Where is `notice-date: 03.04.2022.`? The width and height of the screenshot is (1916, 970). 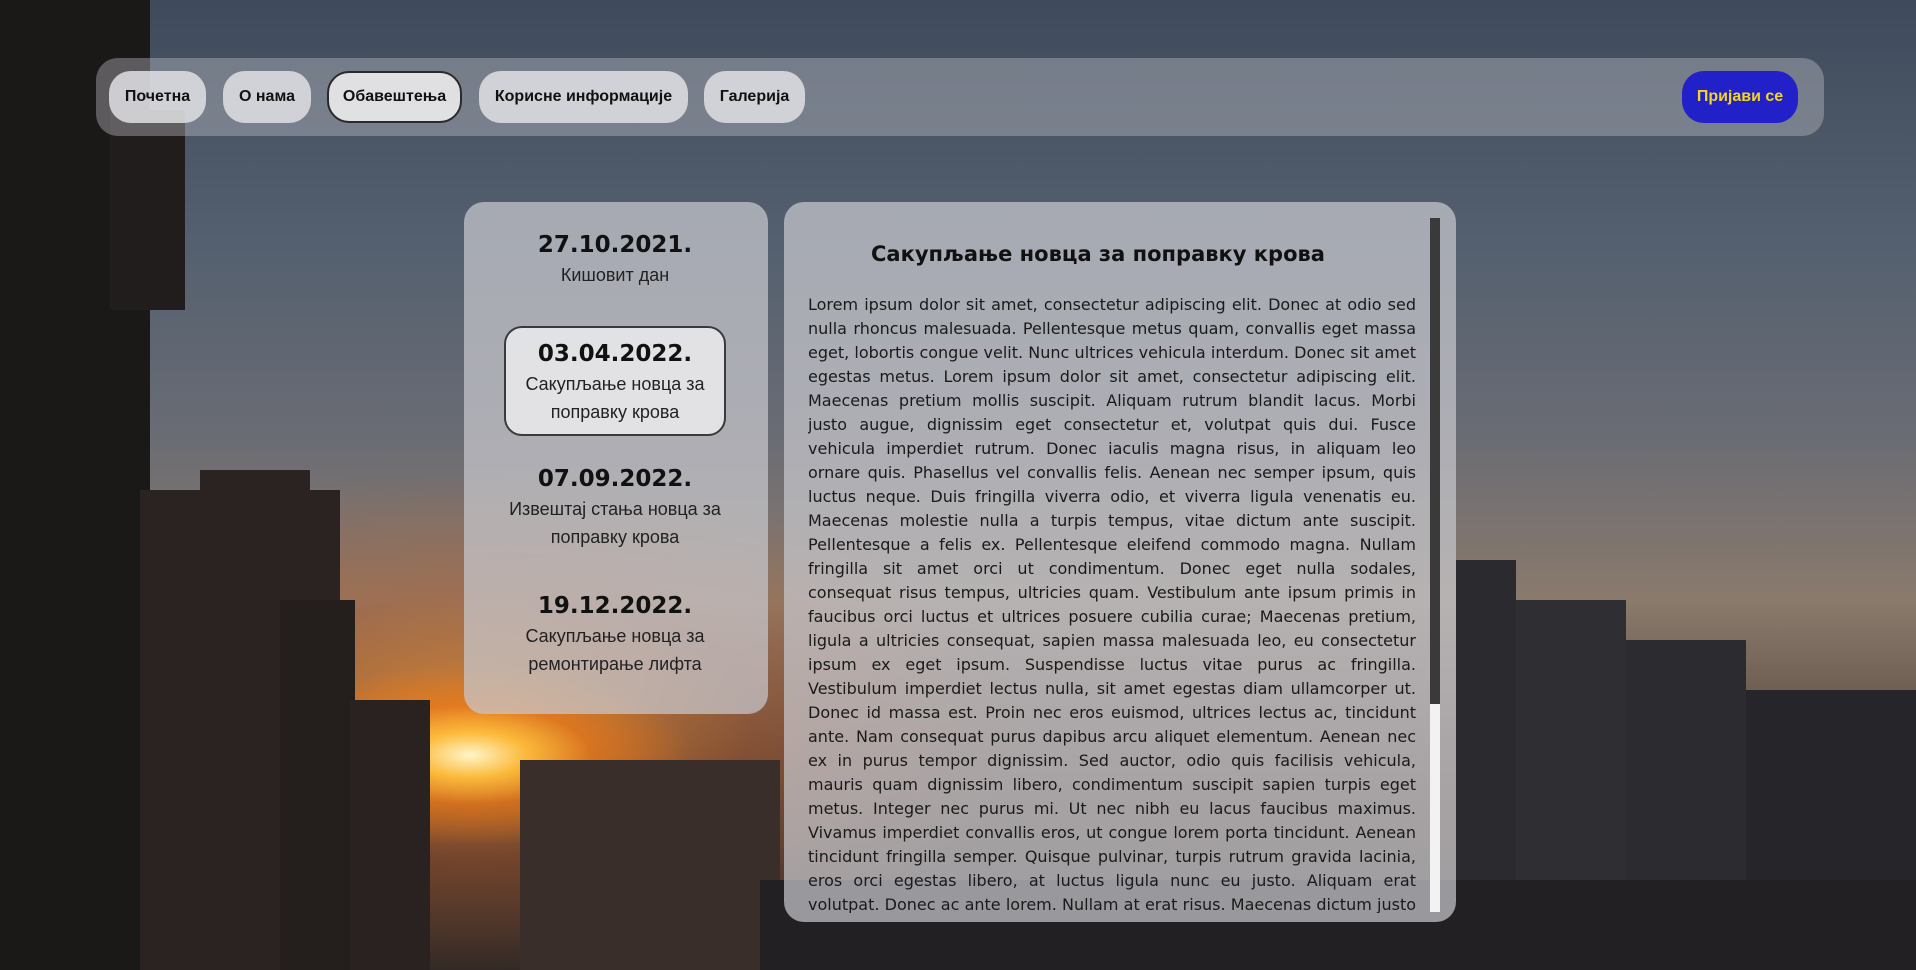 notice-date: 03.04.2022. is located at coordinates (615, 354).